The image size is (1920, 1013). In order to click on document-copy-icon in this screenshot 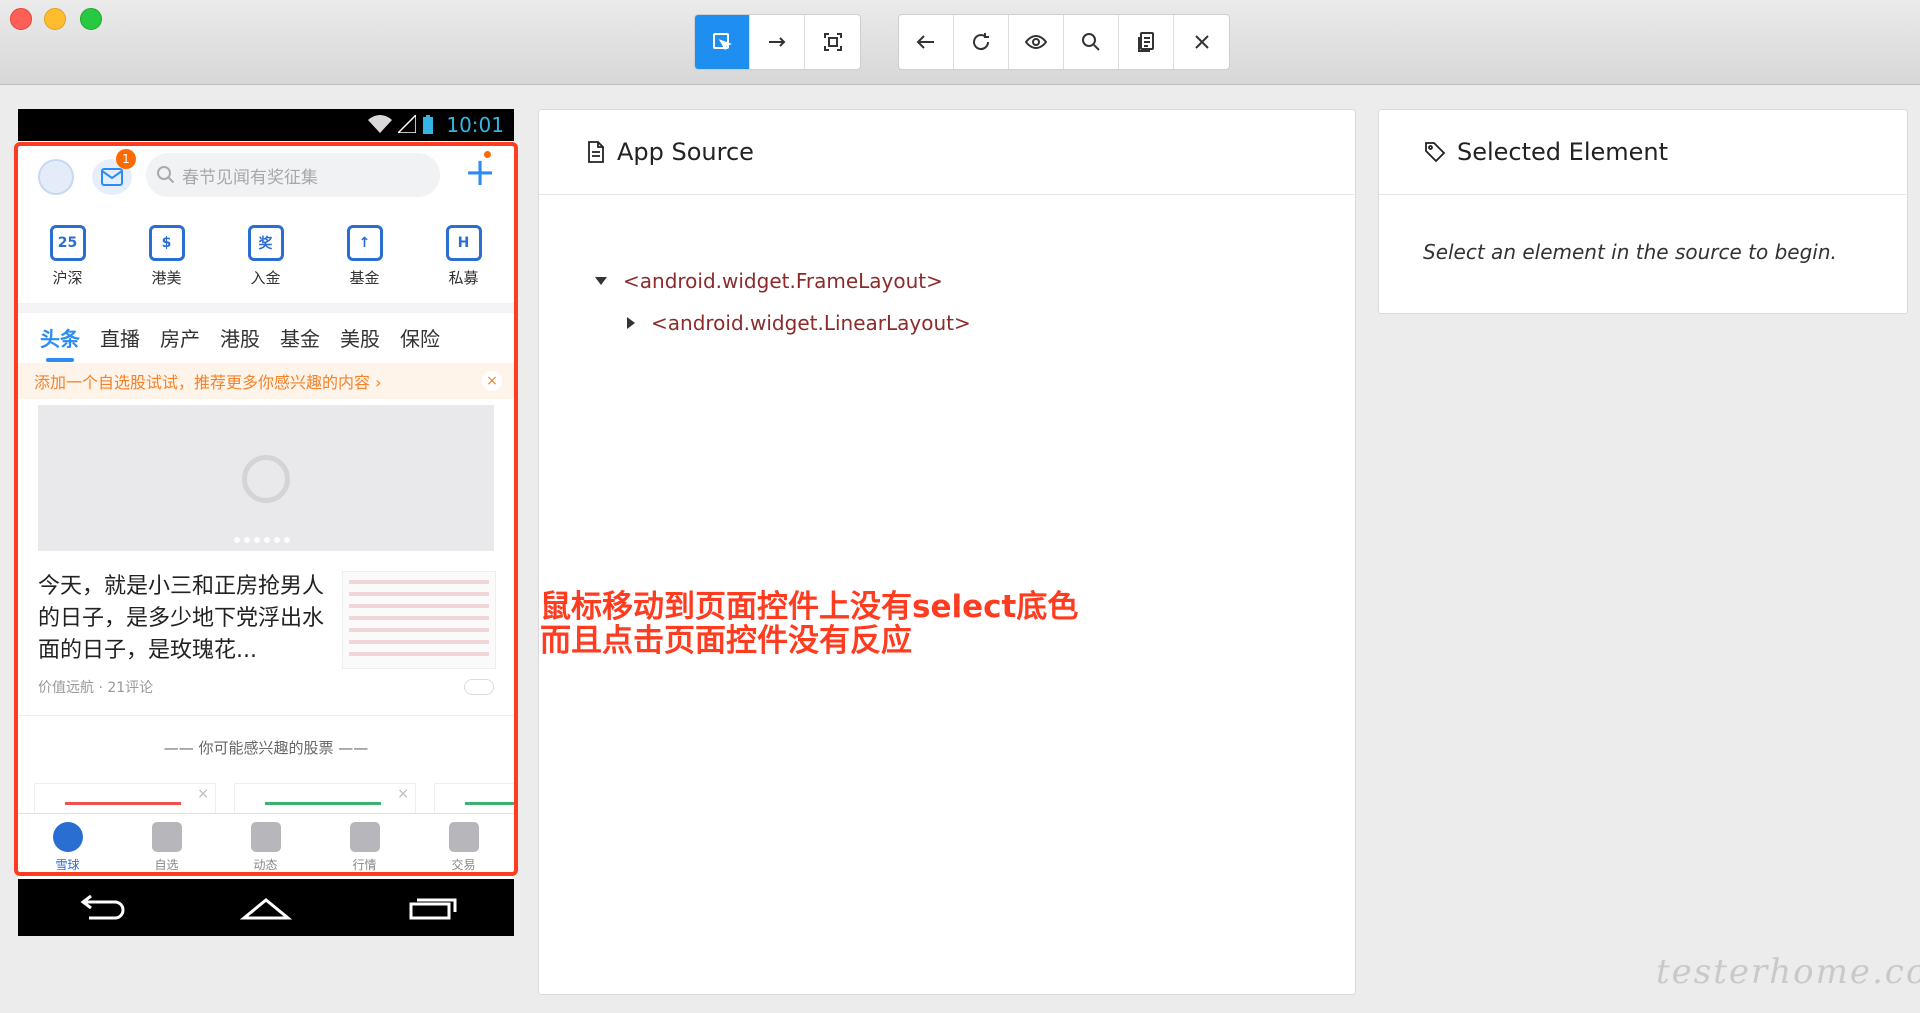, I will do `click(1146, 42)`.